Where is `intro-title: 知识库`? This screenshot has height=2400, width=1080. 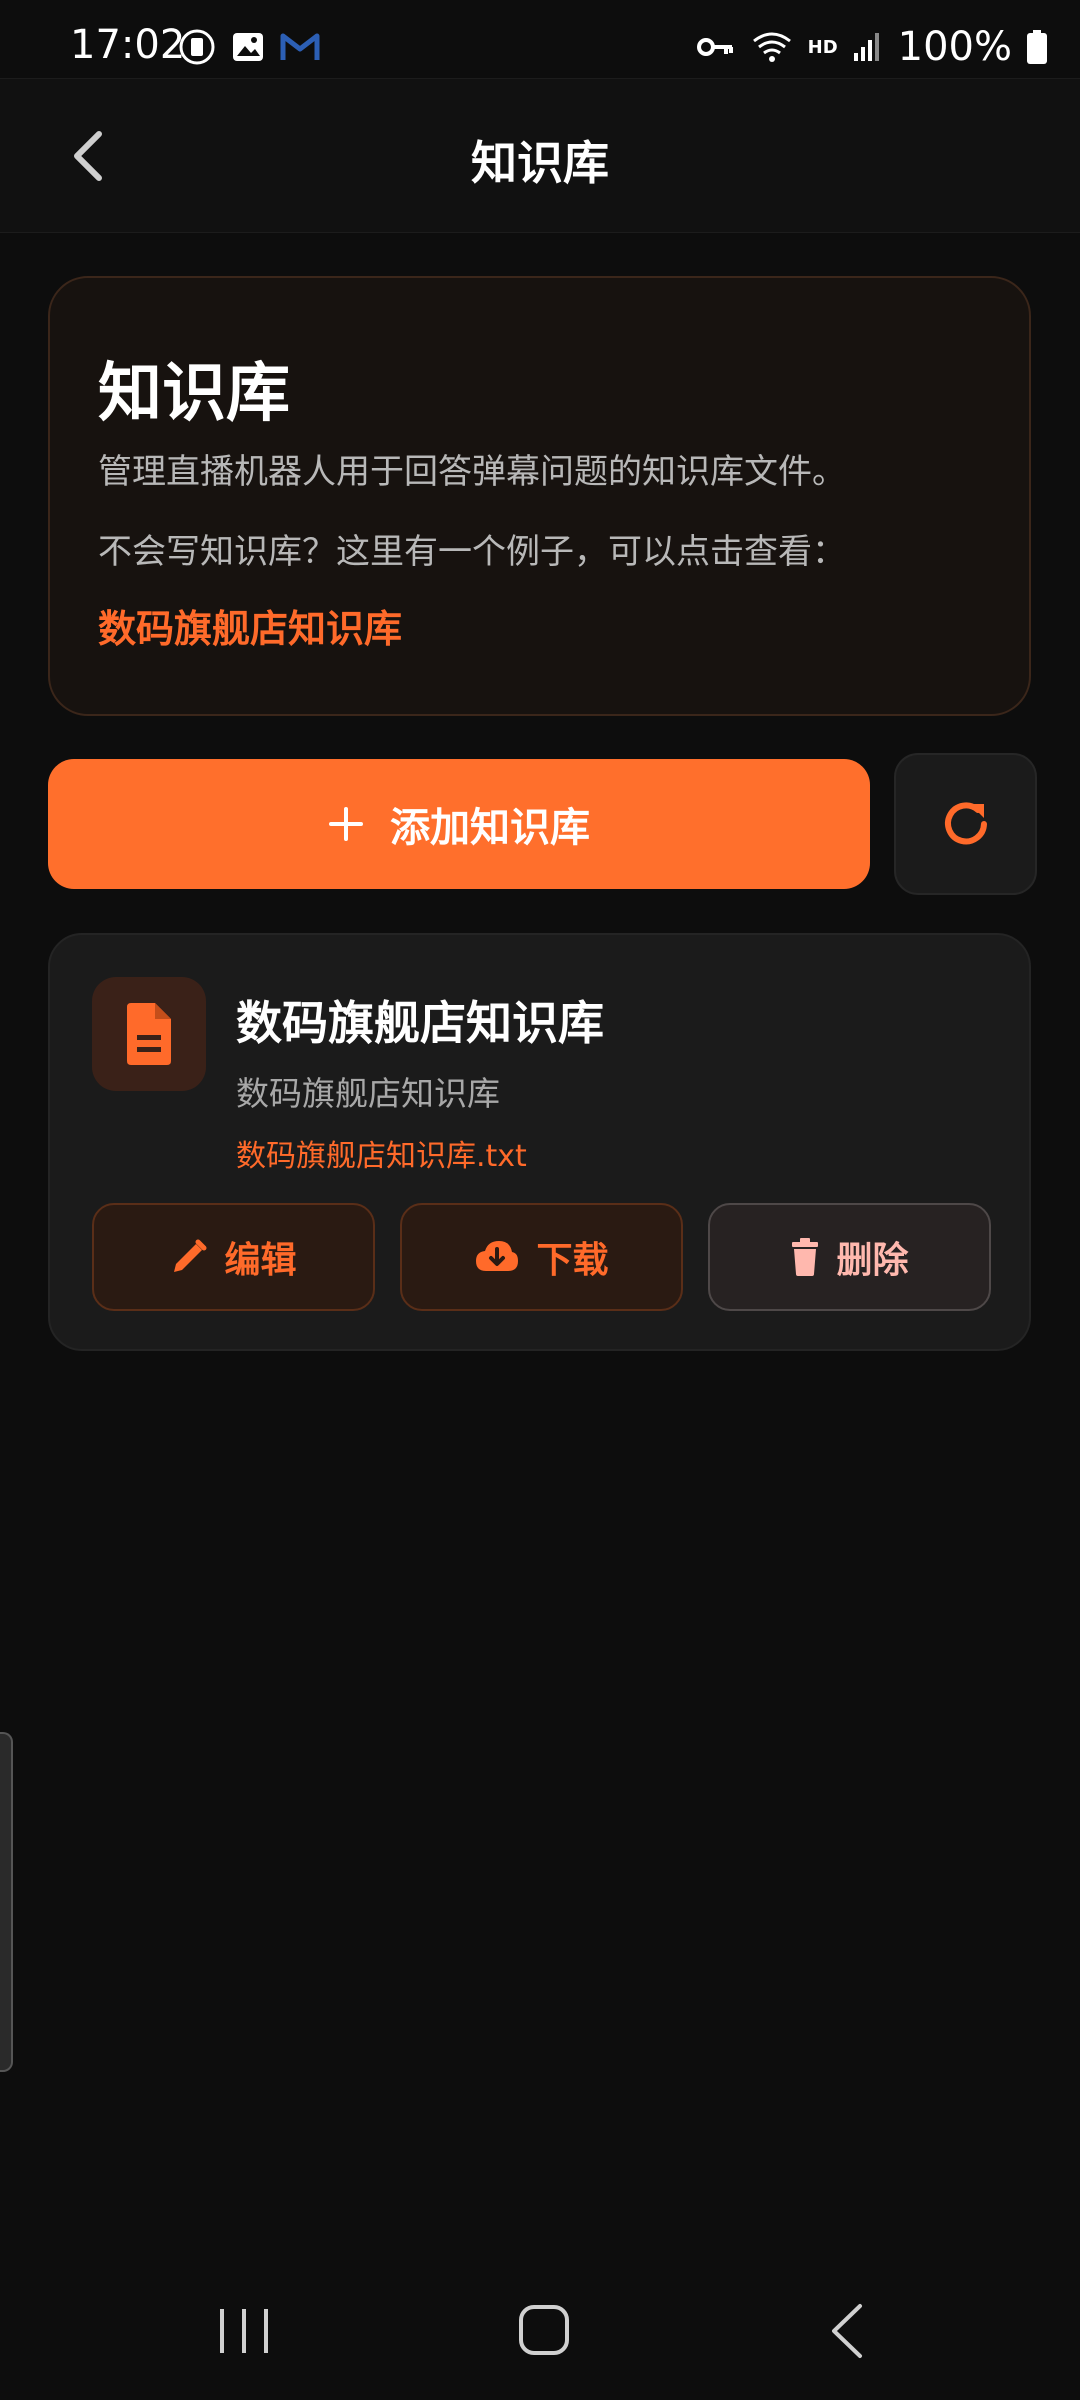 intro-title: 知识库 is located at coordinates (194, 394).